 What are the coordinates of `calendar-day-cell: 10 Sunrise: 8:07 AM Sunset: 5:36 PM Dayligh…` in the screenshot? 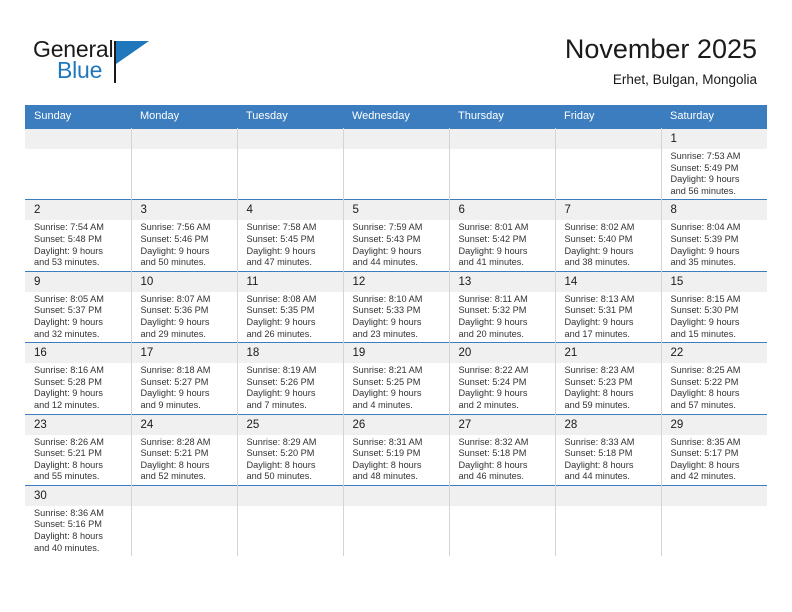 It's located at (184, 306).